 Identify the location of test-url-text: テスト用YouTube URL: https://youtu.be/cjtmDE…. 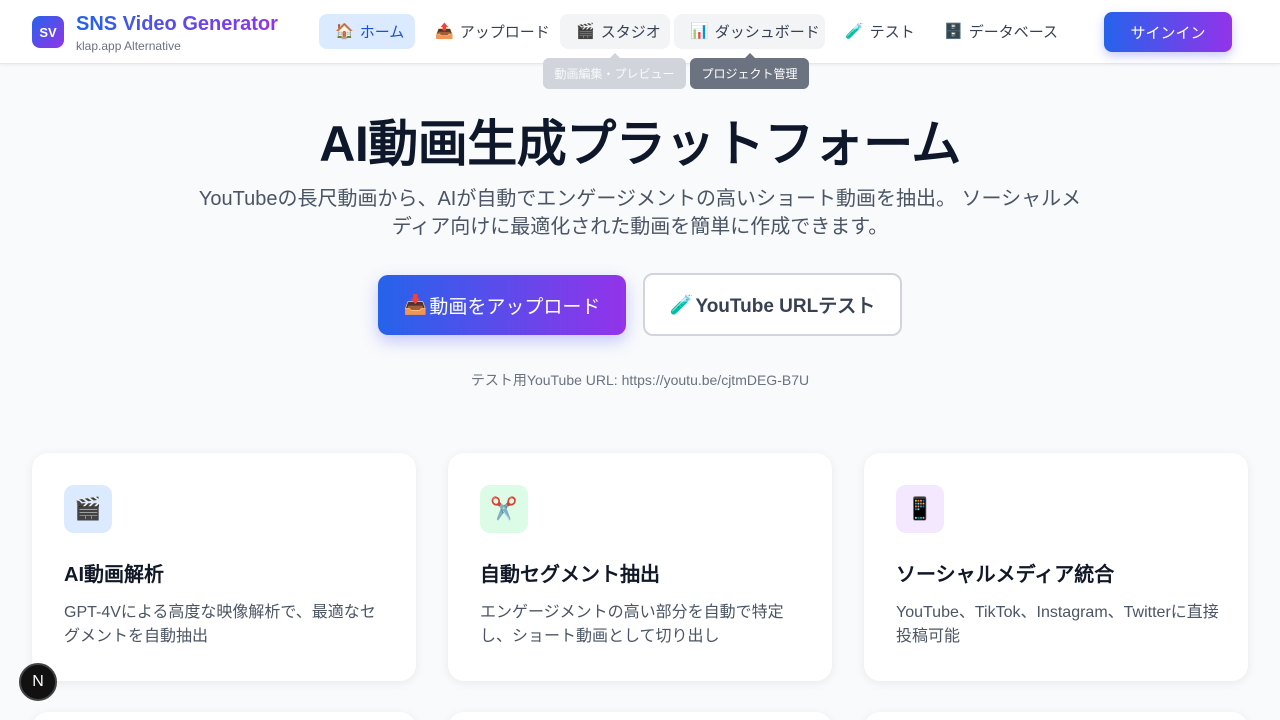
(640, 380).